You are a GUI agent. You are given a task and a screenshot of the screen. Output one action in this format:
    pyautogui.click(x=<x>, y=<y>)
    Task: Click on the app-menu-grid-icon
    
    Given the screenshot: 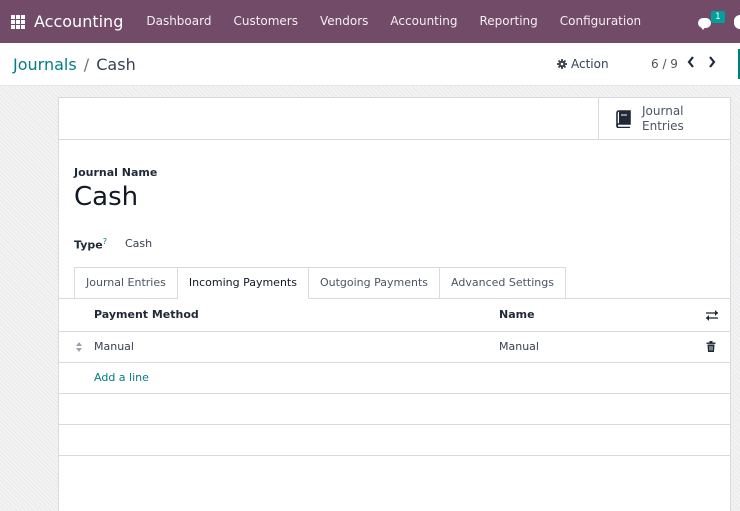 What is the action you would take?
    pyautogui.click(x=18, y=21)
    